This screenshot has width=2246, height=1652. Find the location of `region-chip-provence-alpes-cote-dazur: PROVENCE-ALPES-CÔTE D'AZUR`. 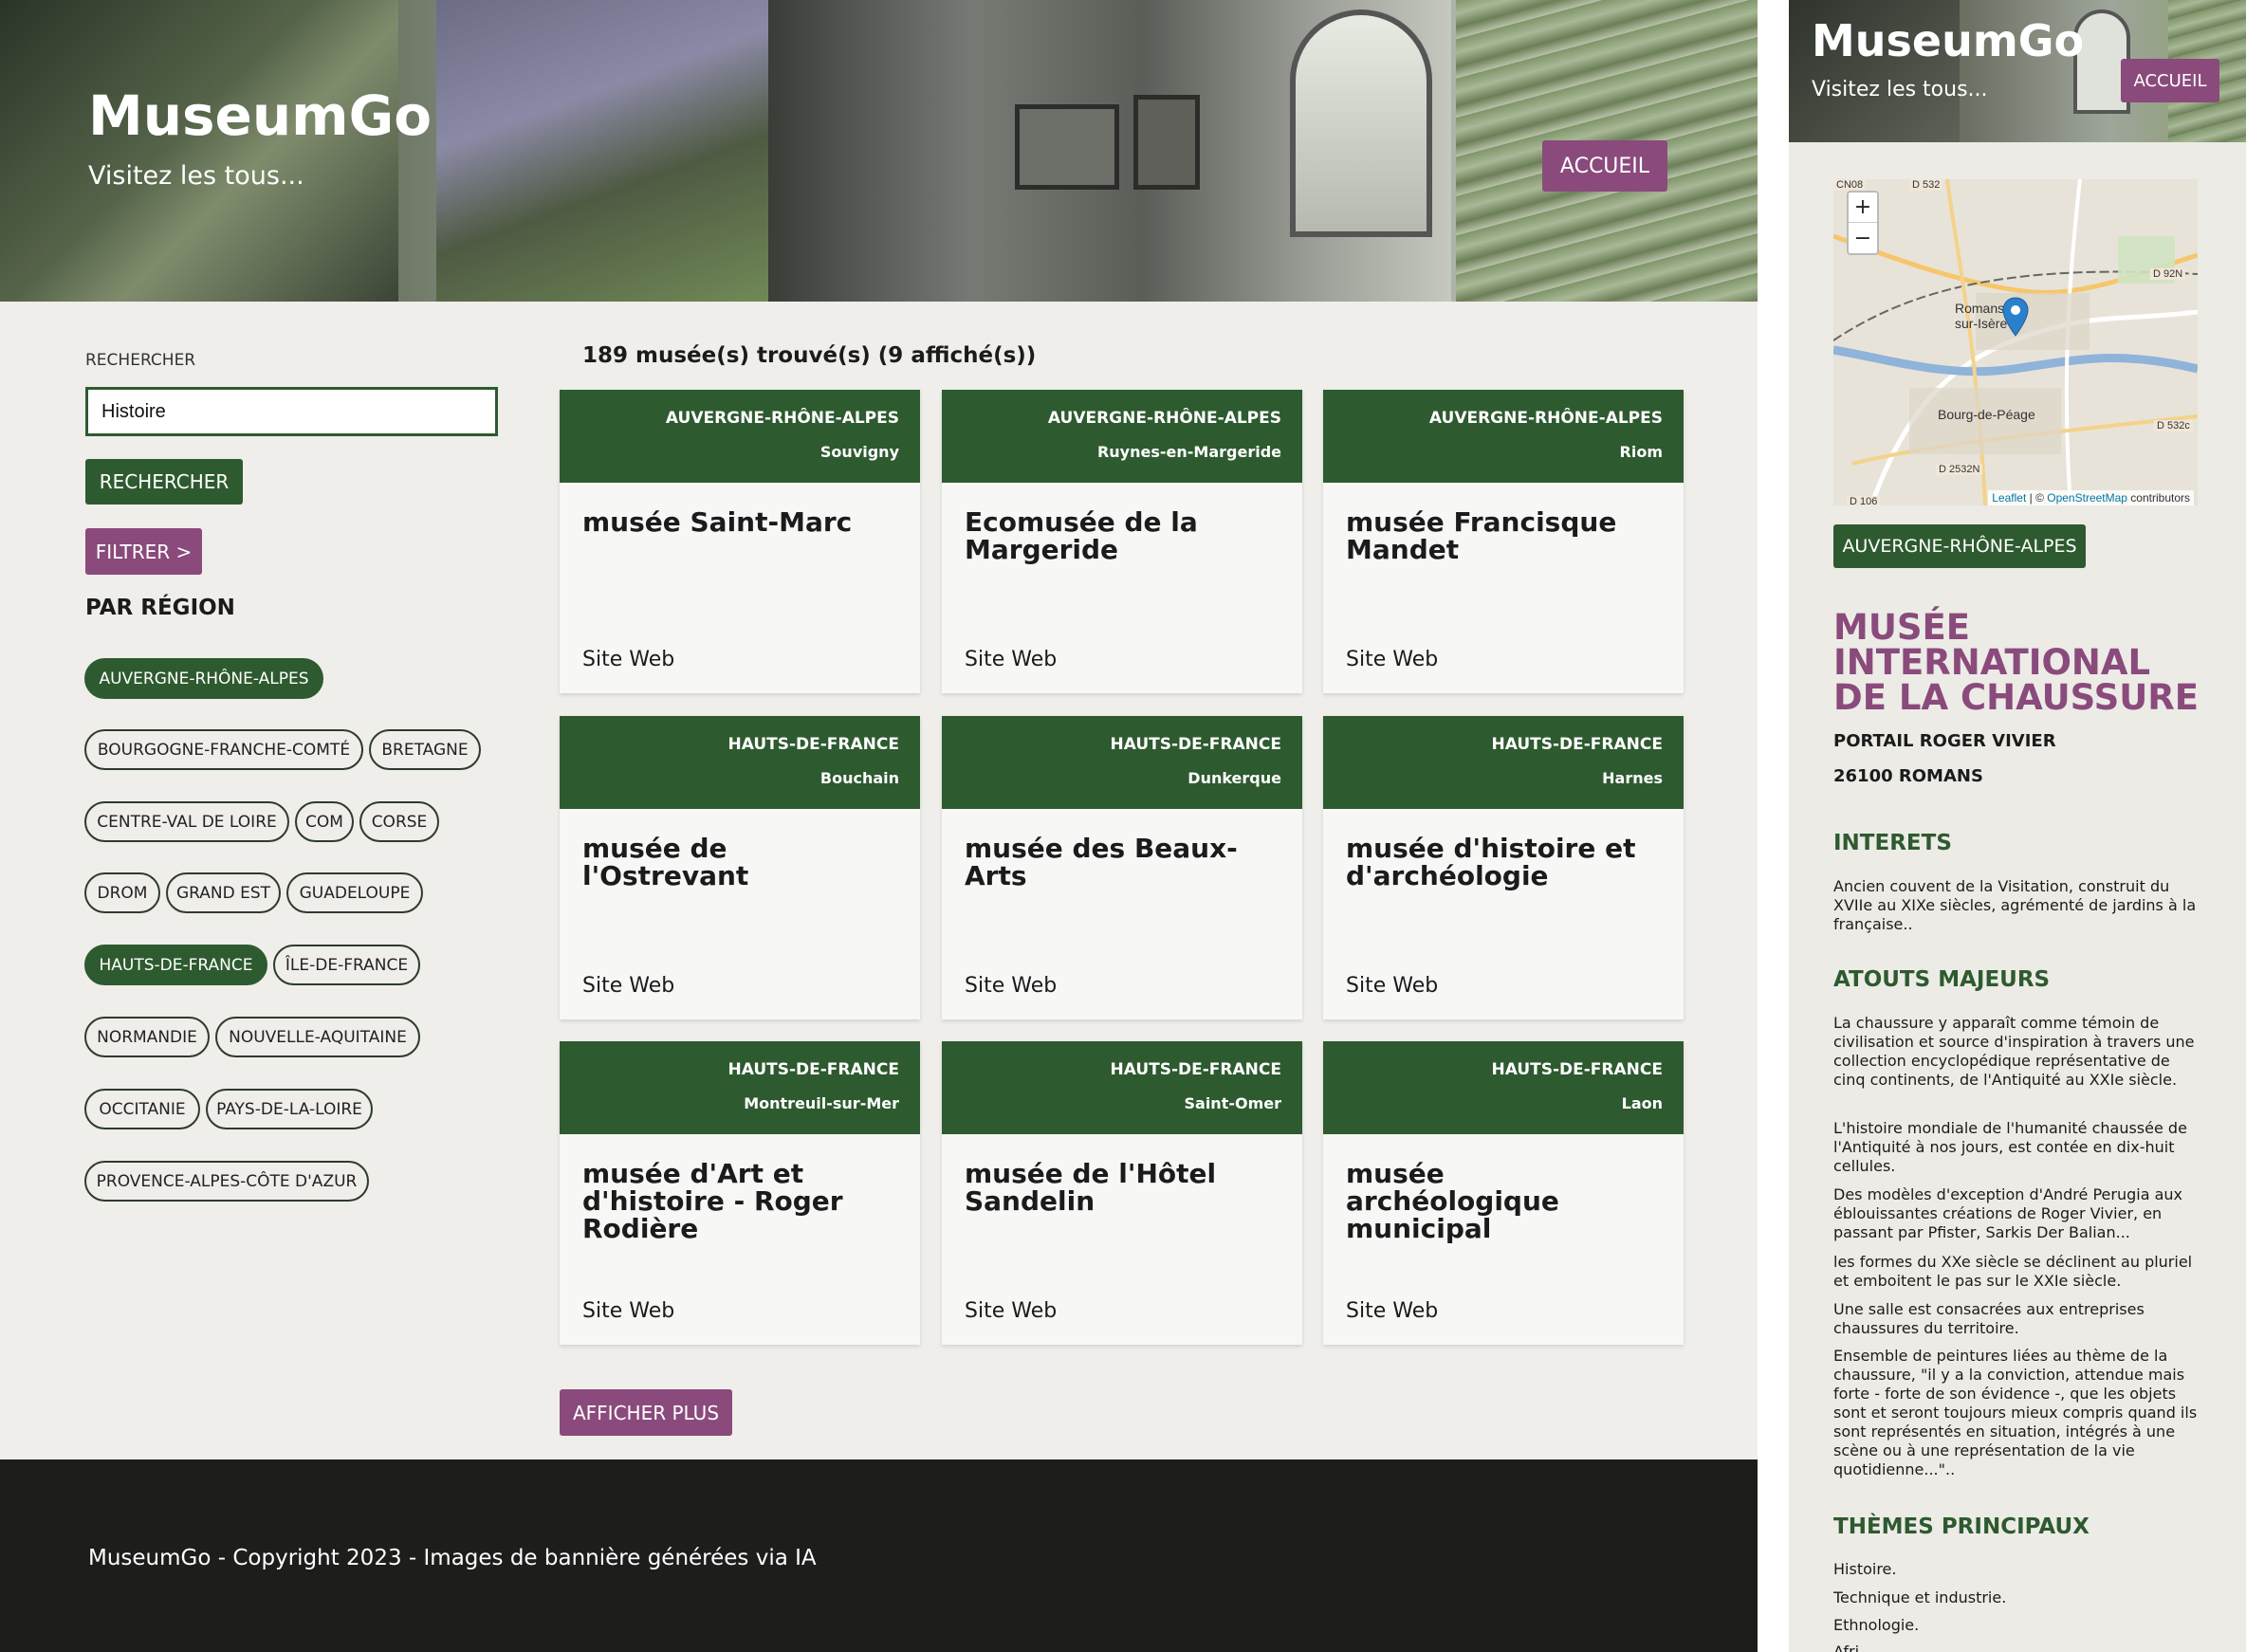

region-chip-provence-alpes-cote-dazur: PROVENCE-ALPES-CÔTE D'AZUR is located at coordinates (226, 1181).